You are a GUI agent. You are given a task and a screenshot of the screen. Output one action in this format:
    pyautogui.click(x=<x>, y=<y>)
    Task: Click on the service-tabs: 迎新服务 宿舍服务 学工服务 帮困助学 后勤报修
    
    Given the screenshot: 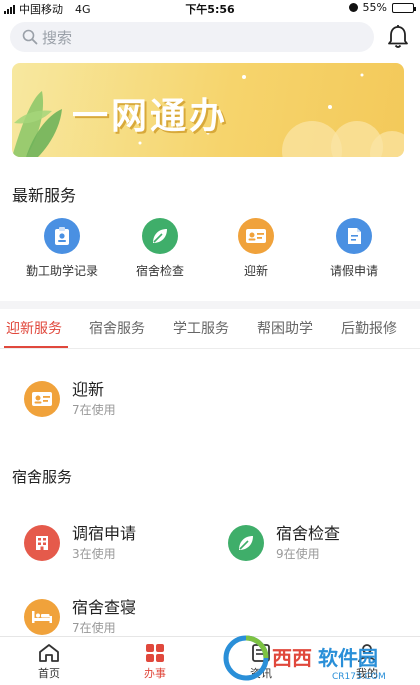 What is the action you would take?
    pyautogui.click(x=210, y=333)
    